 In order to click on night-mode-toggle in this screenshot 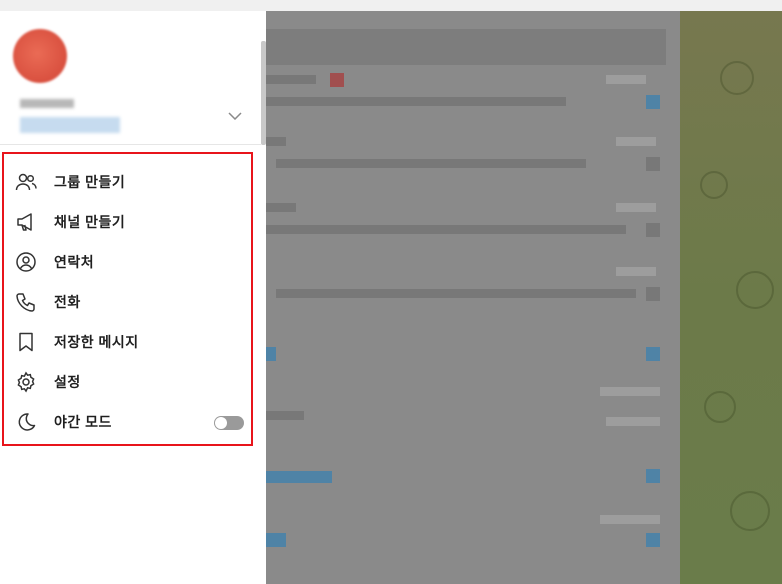, I will do `click(229, 423)`.